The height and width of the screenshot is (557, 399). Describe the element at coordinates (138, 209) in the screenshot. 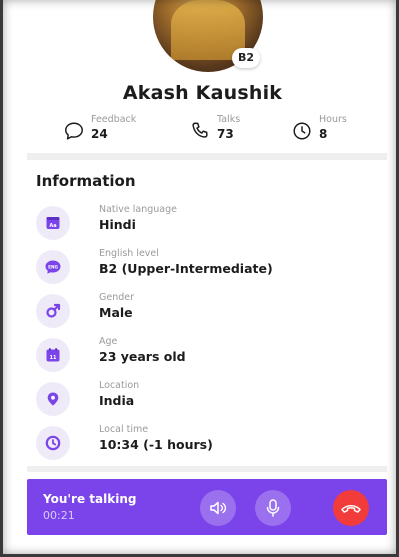

I see `info-label: Native language` at that location.